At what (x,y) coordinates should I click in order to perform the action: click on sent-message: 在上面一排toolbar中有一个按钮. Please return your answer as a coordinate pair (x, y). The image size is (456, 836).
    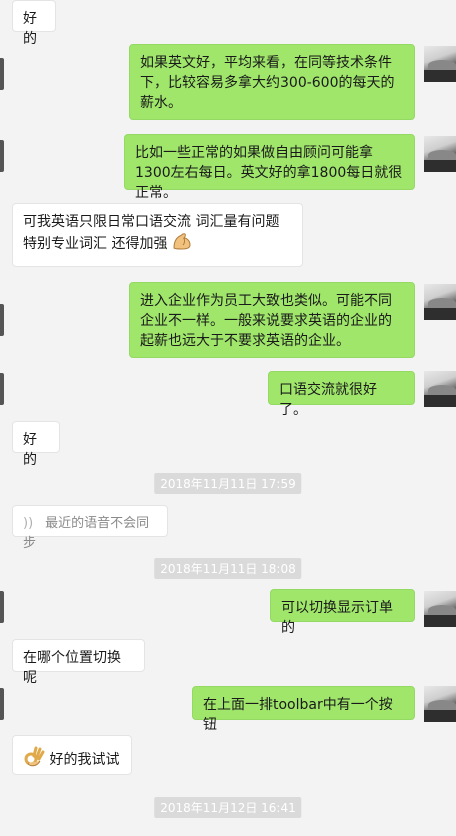
    Looking at the image, I should click on (228, 709).